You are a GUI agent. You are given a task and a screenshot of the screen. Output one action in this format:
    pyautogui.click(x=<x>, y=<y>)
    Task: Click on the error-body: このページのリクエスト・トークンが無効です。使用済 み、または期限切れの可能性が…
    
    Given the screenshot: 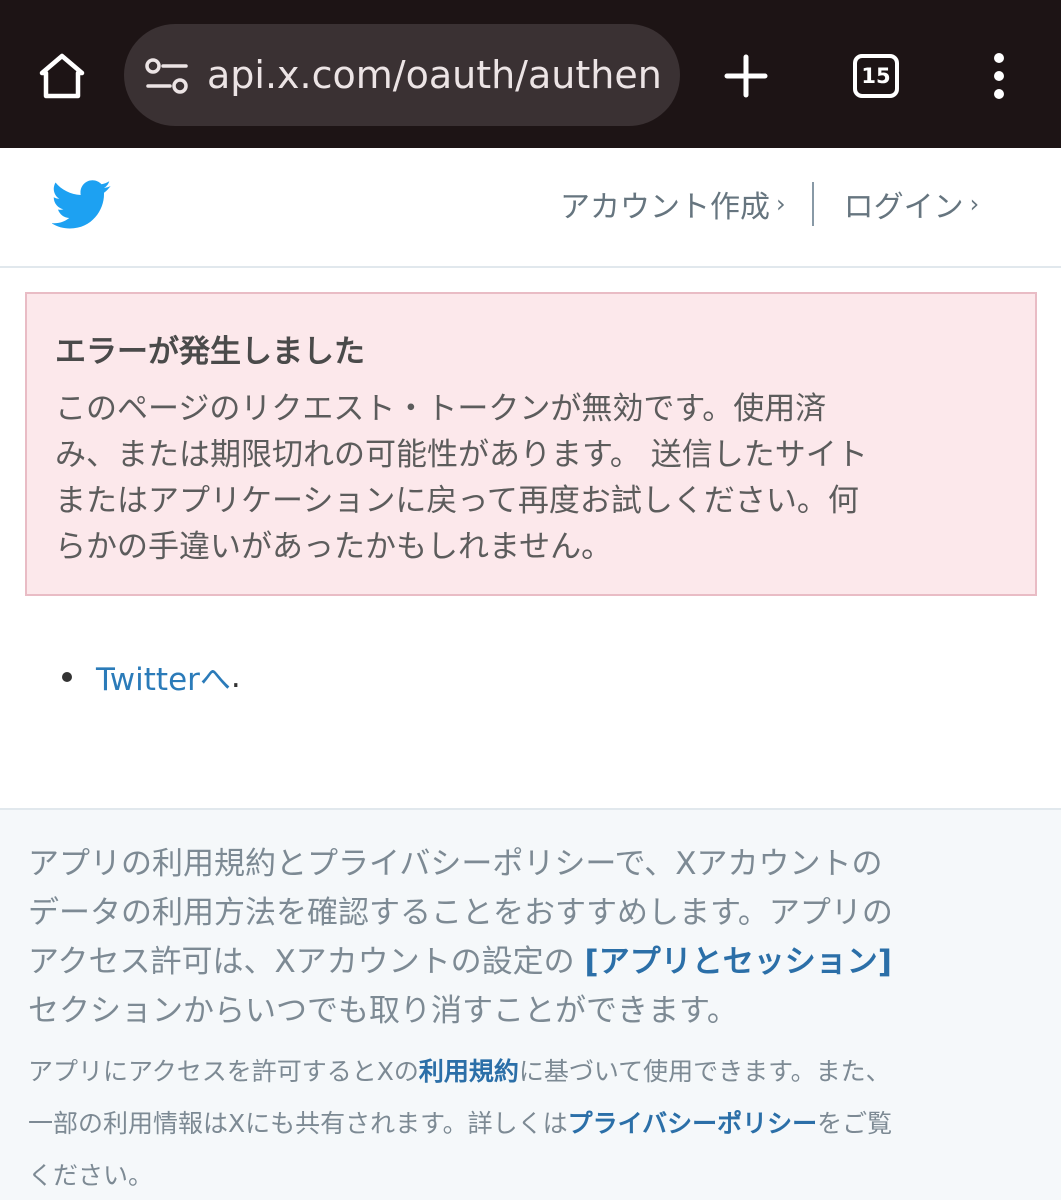 What is the action you would take?
    pyautogui.click(x=530, y=478)
    